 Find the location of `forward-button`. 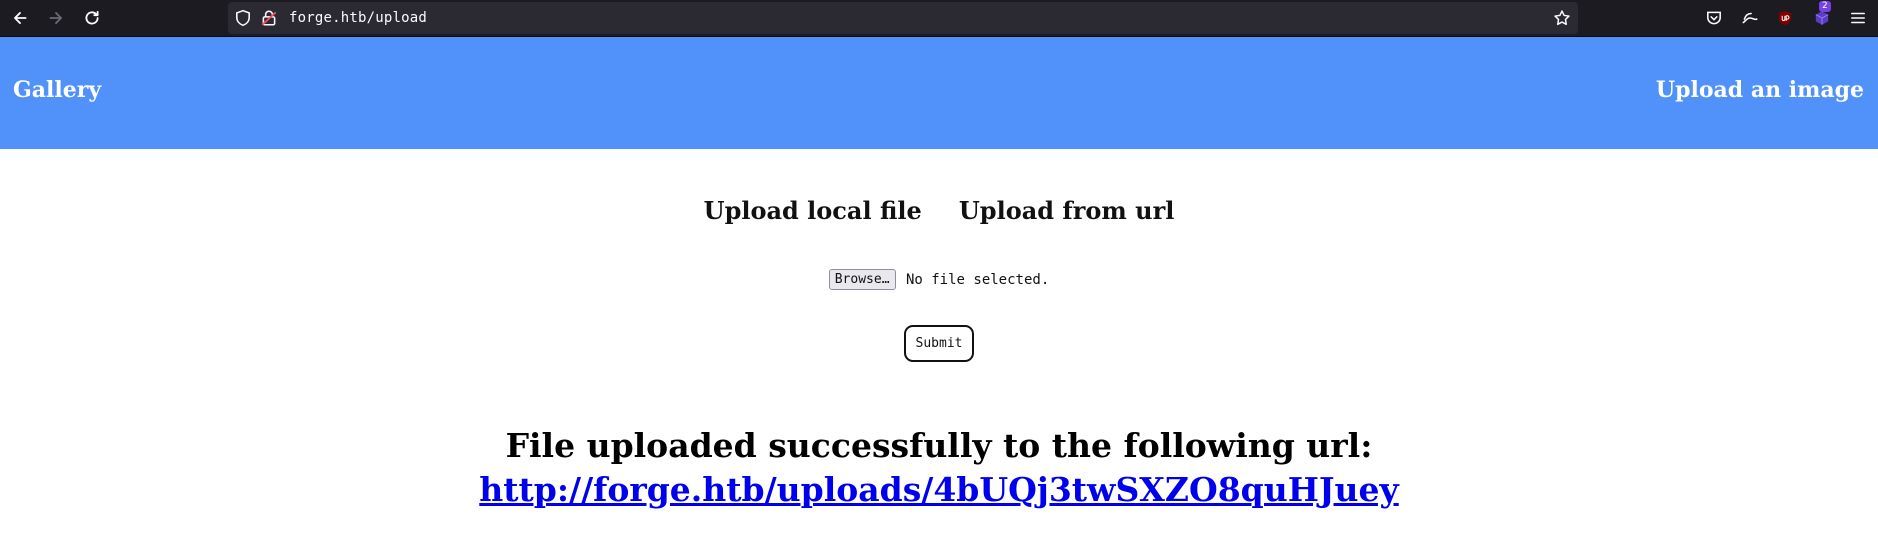

forward-button is located at coordinates (56, 18).